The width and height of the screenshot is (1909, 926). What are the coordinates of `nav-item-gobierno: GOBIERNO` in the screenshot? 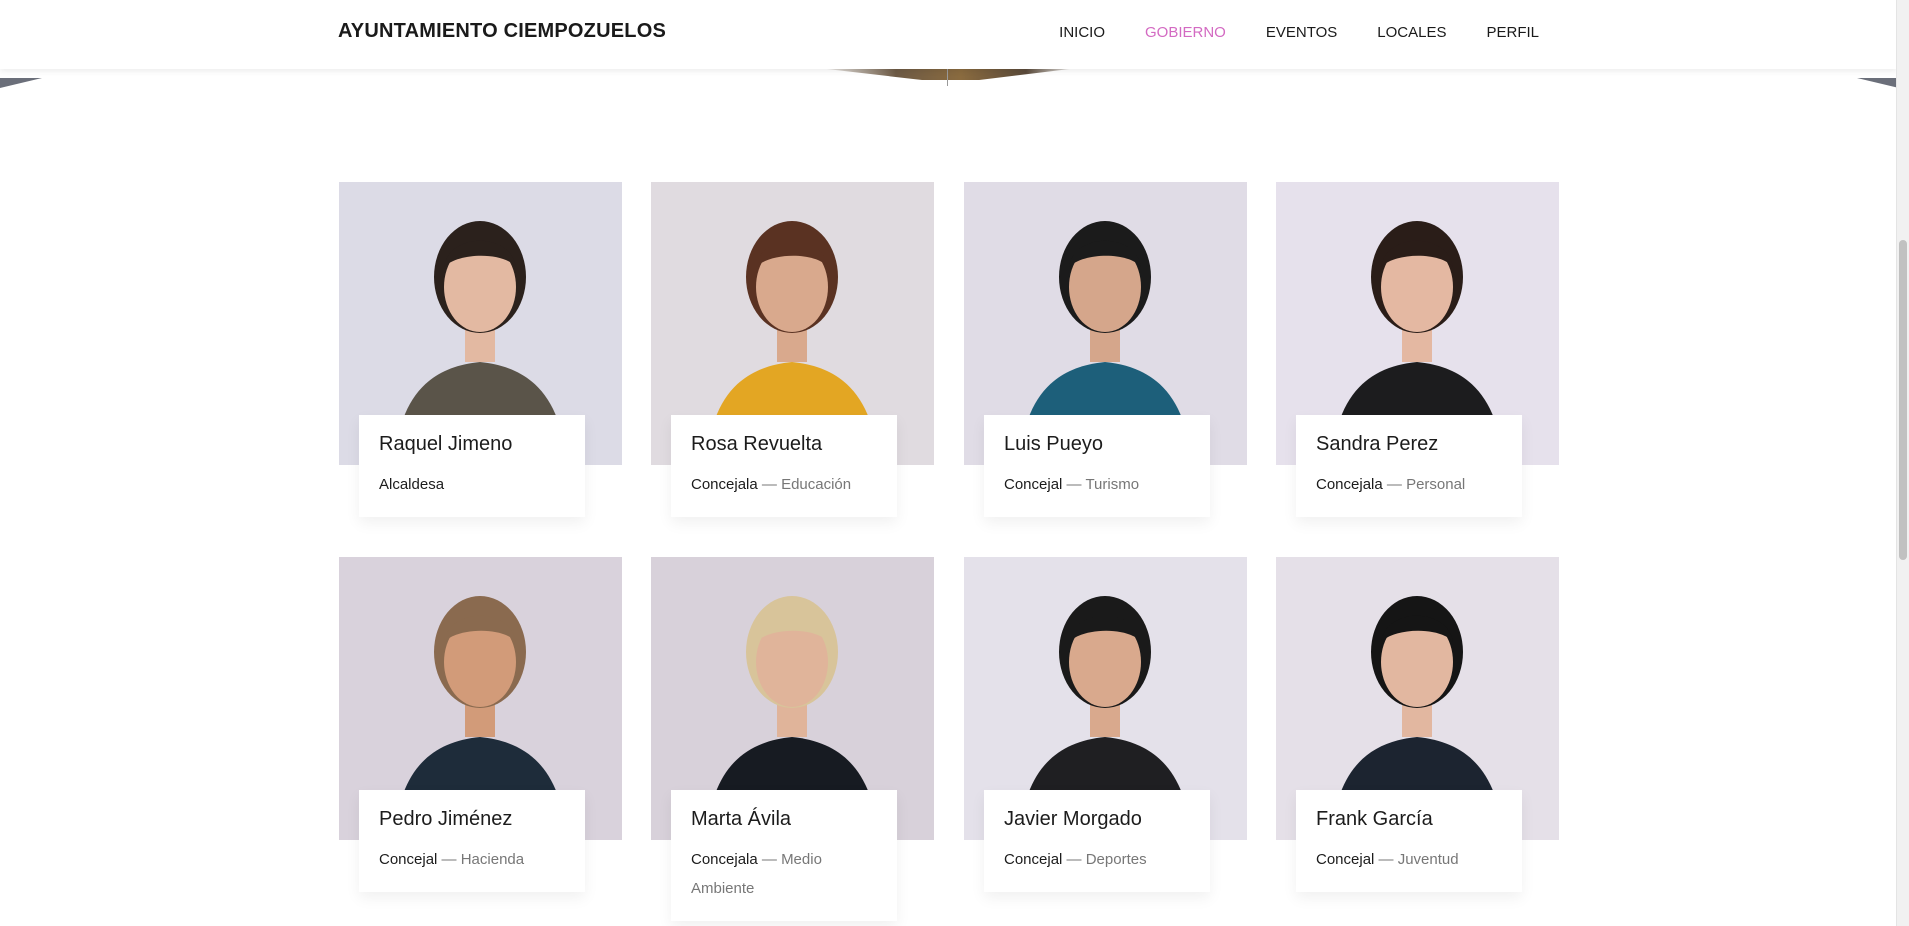 It's located at (1185, 32).